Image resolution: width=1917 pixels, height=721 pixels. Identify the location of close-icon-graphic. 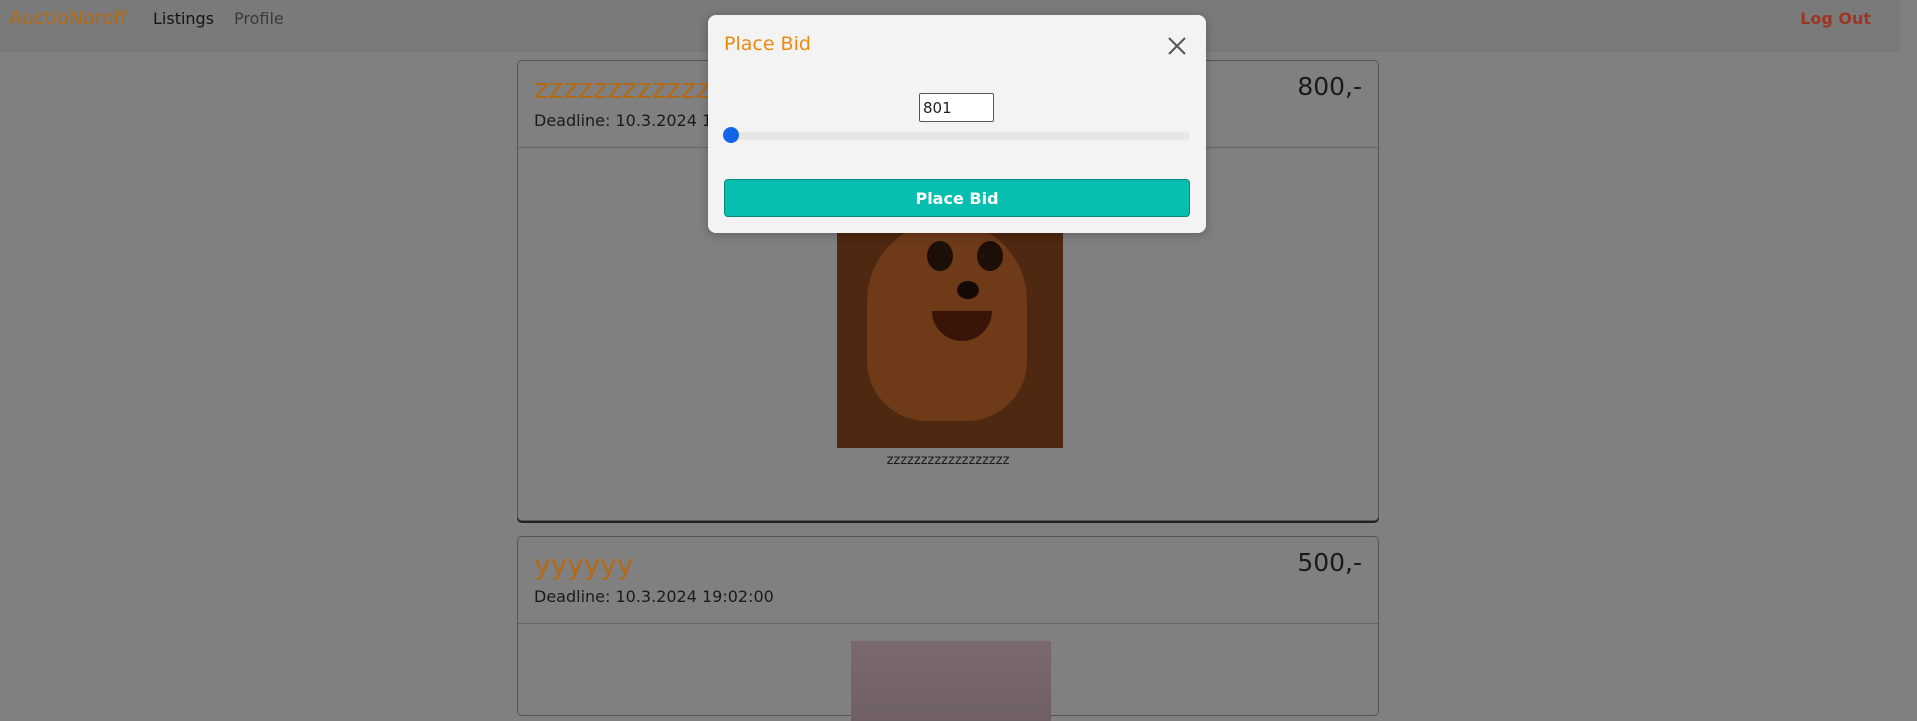
(1177, 46).